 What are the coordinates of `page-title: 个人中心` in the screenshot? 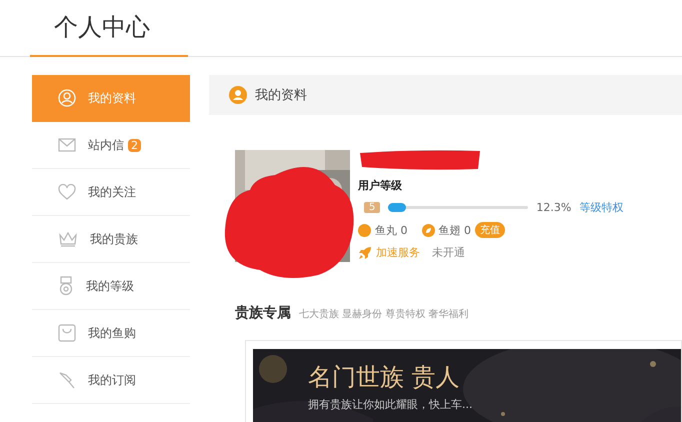 It's located at (102, 27).